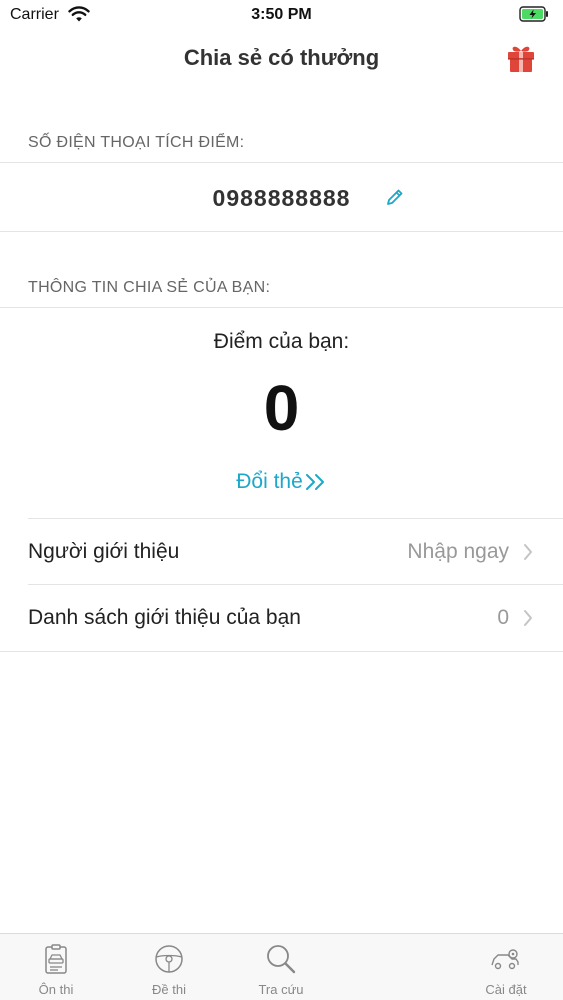  I want to click on tab-bar: Ôn thi Đề thi Tra cứu Cài đặt, so click(281, 966).